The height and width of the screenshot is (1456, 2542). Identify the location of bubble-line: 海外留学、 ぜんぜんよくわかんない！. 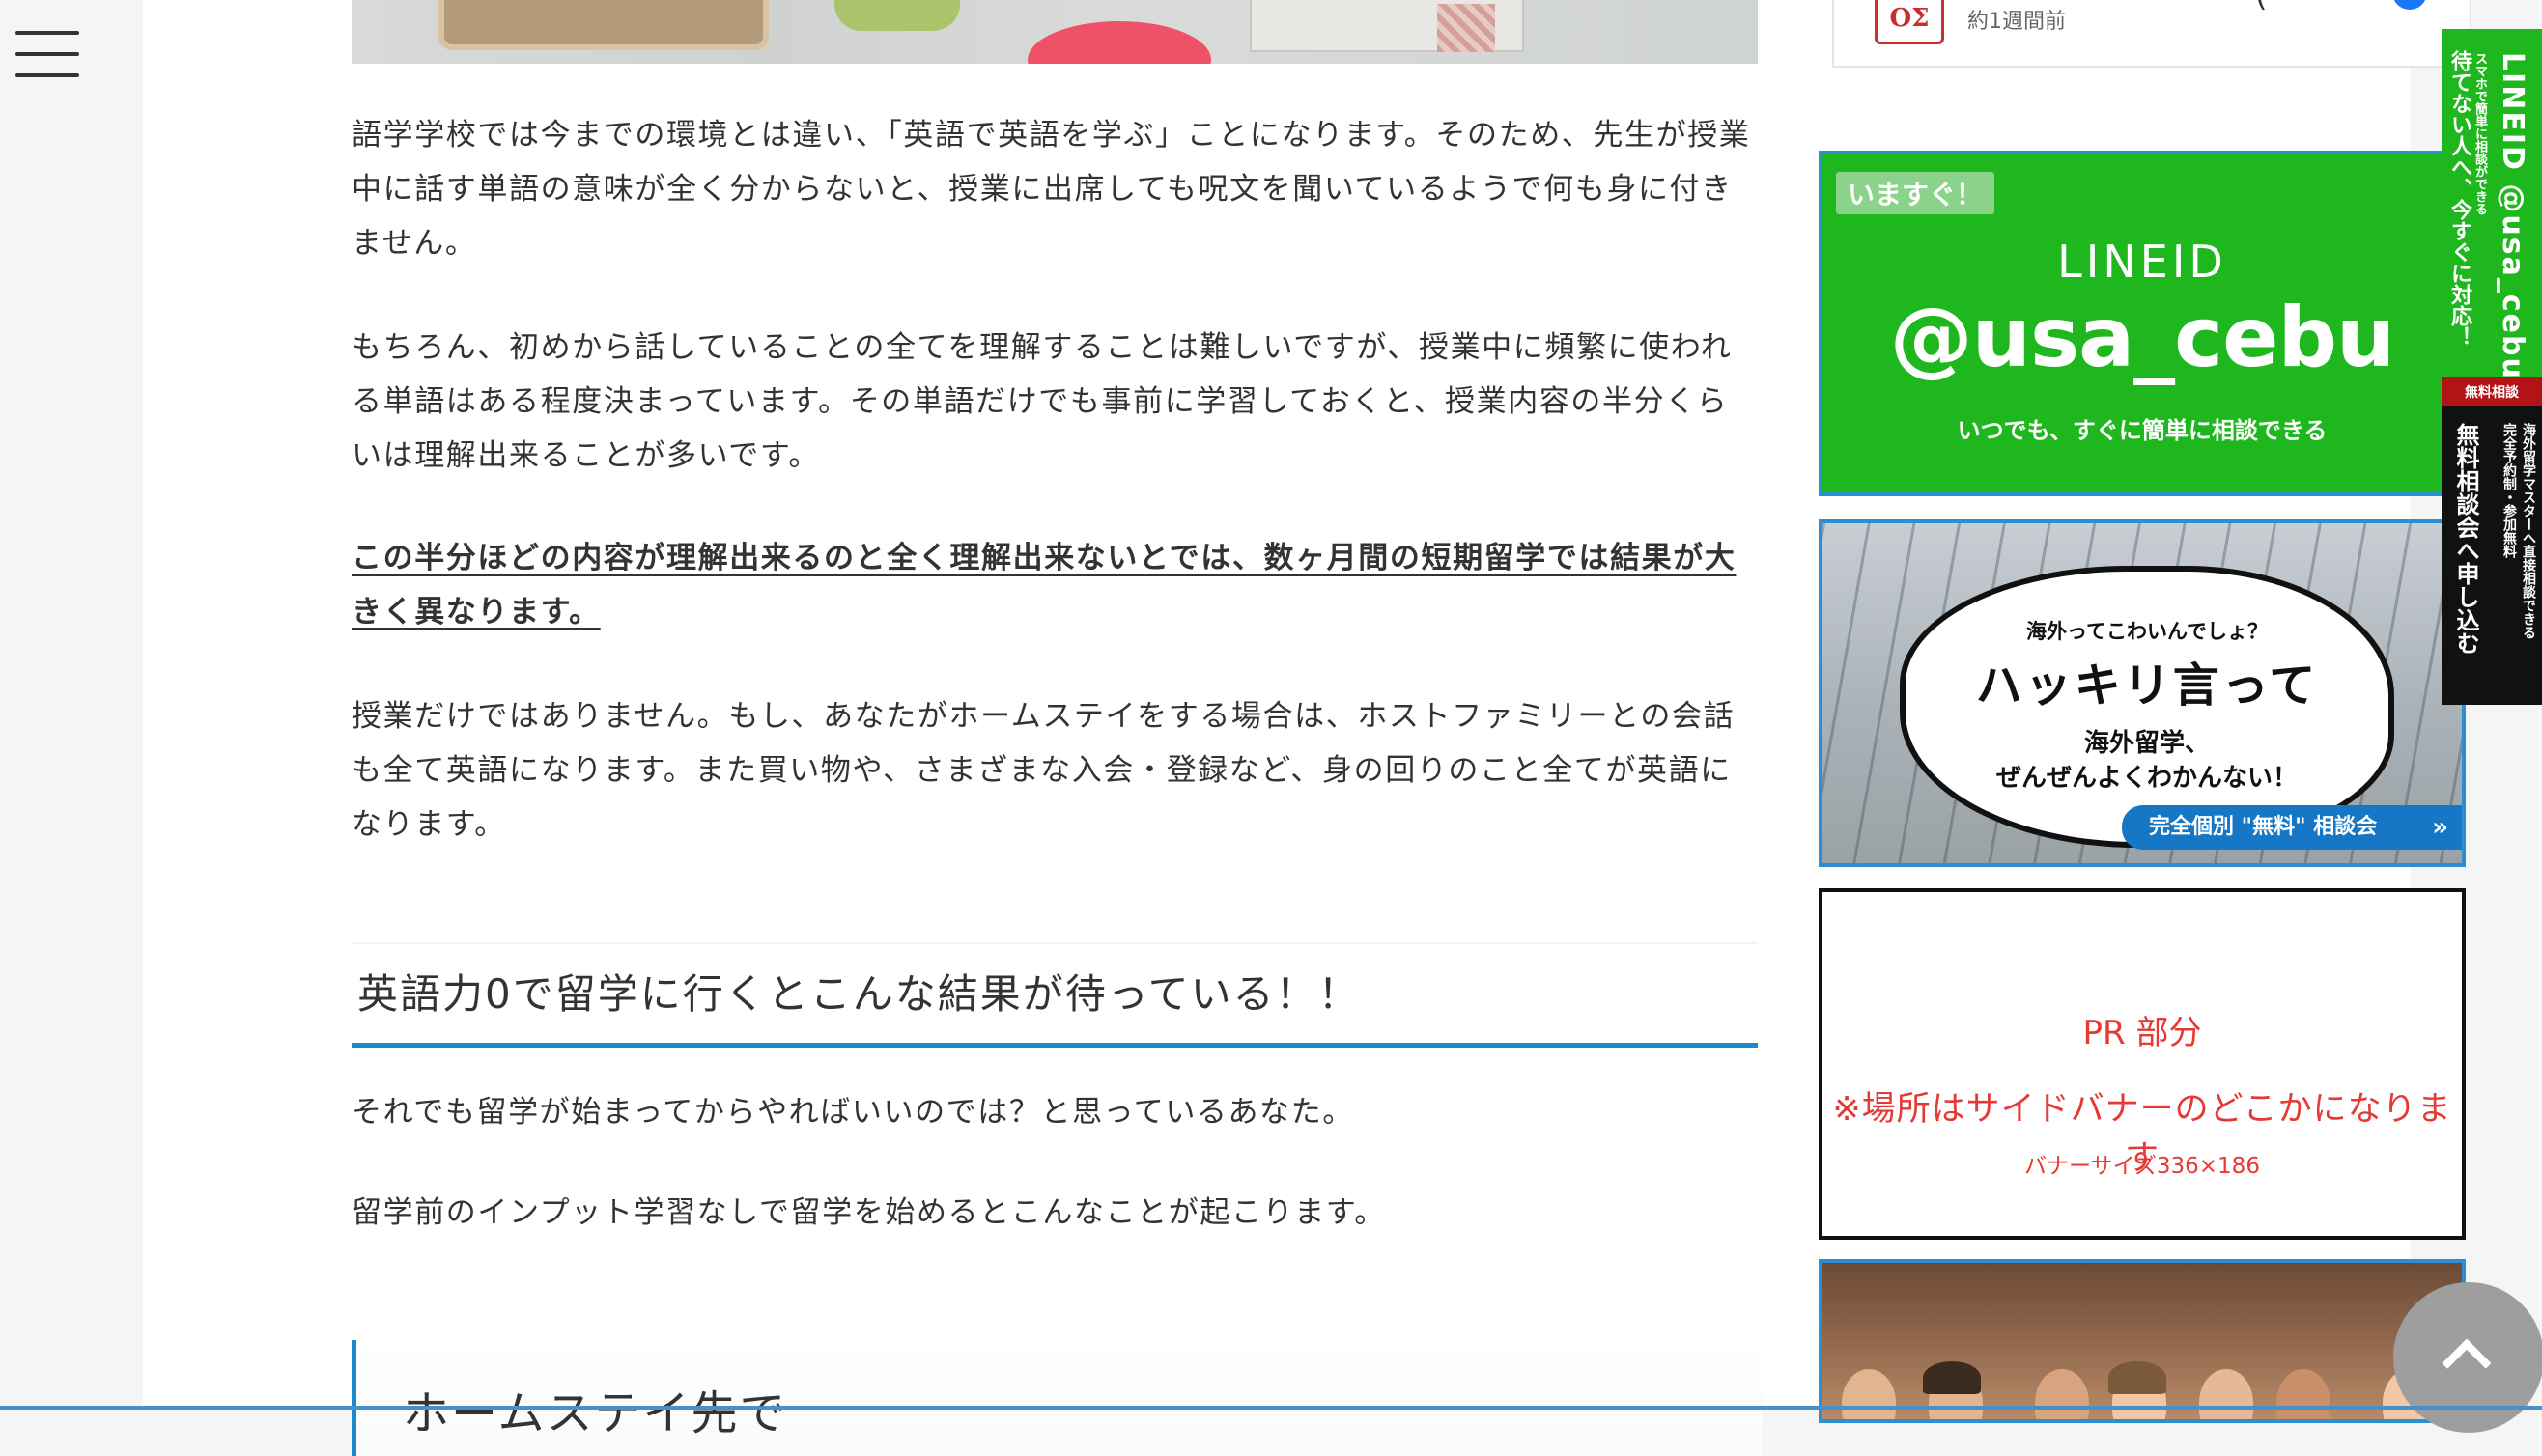
(2147, 761).